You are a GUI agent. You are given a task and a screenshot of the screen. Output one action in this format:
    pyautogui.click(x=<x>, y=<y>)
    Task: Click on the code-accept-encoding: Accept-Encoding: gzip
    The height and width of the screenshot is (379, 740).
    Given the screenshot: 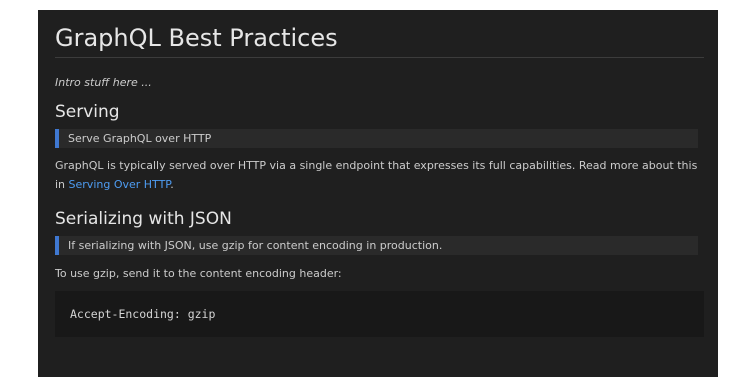 What is the action you would take?
    pyautogui.click(x=143, y=314)
    